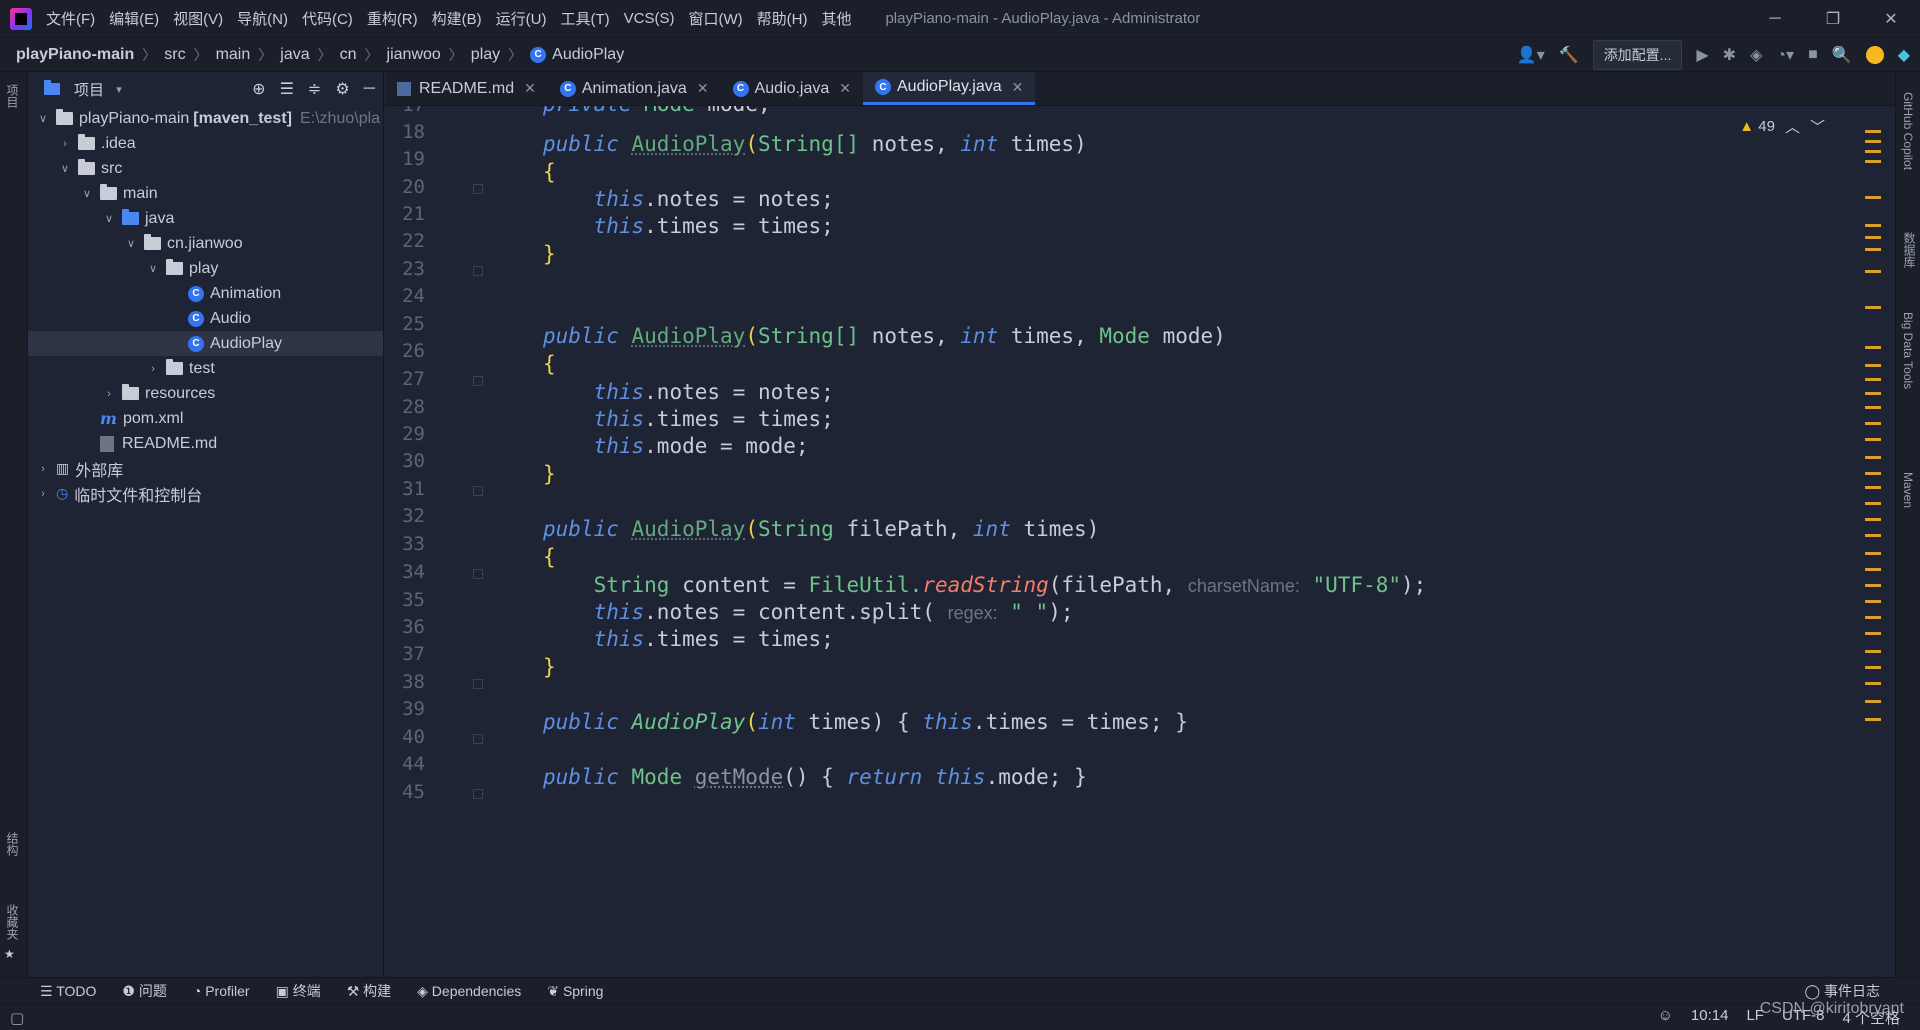 The height and width of the screenshot is (1030, 1920). What do you see at coordinates (1842, 991) in the screenshot?
I see `event-log-tool-tab: ◯ 事件日志` at bounding box center [1842, 991].